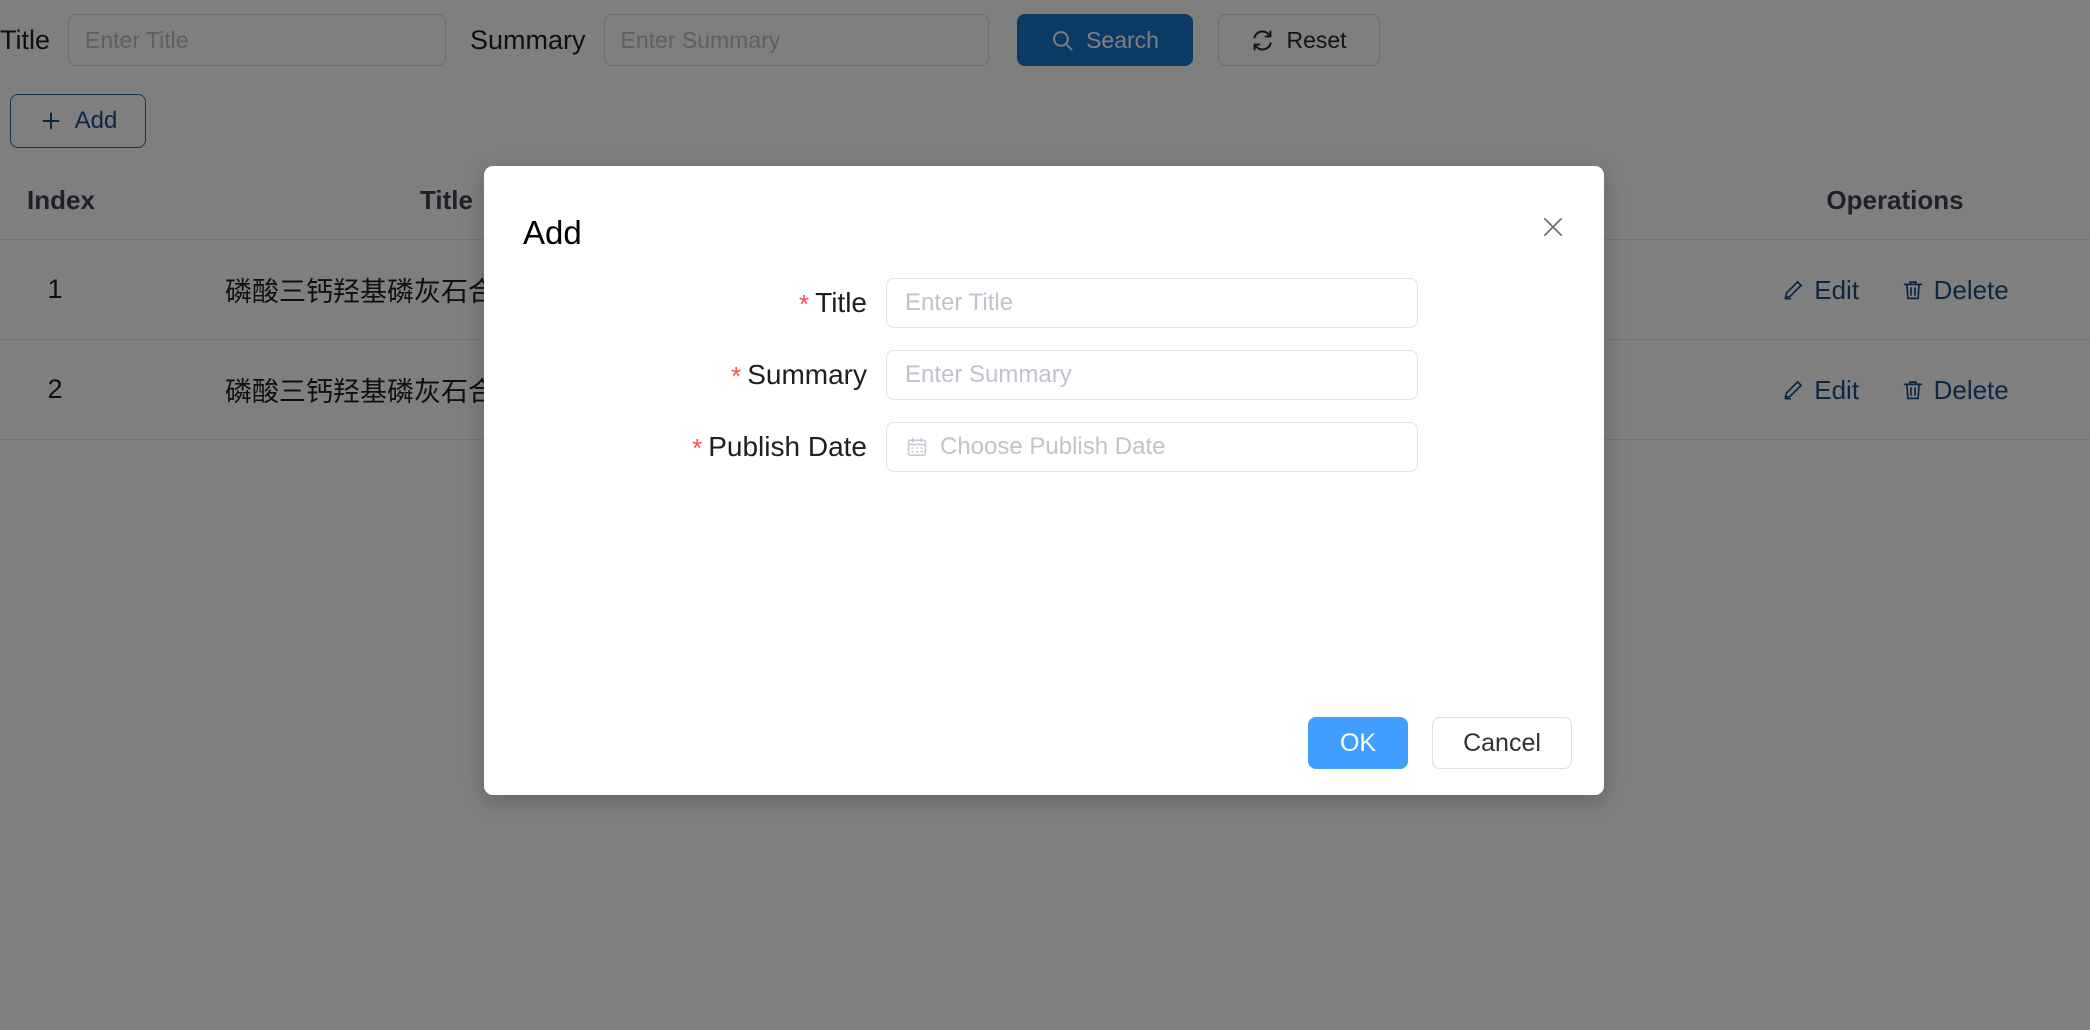  What do you see at coordinates (1553, 227) in the screenshot?
I see `close-icon` at bounding box center [1553, 227].